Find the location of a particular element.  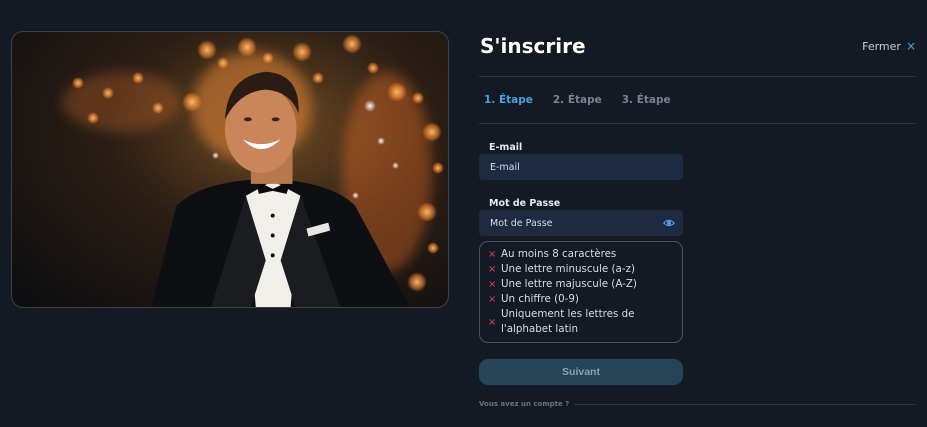

login-divider is located at coordinates (745, 404).